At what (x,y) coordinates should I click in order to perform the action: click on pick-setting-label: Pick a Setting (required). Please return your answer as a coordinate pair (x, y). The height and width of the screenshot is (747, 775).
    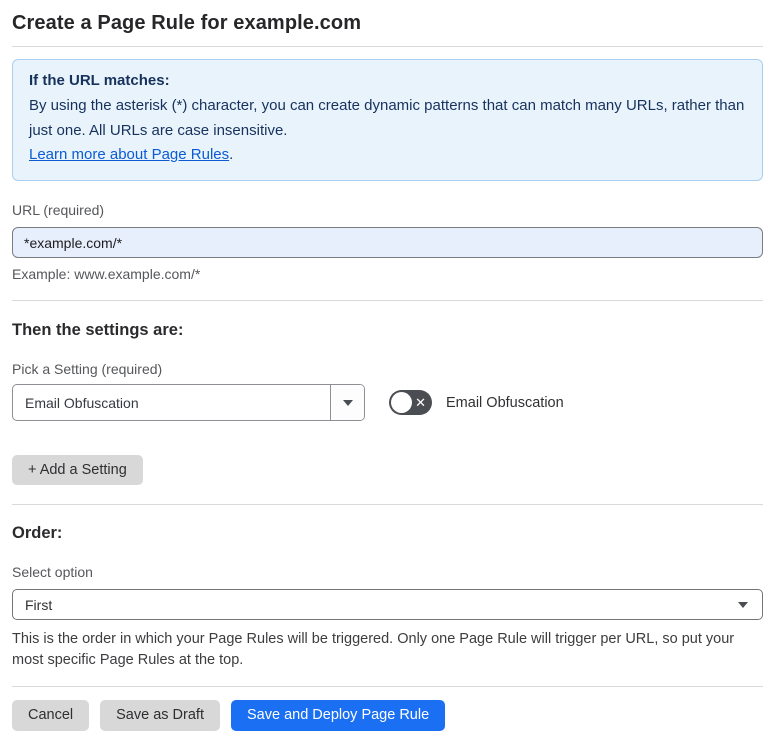
    Looking at the image, I should click on (87, 369).